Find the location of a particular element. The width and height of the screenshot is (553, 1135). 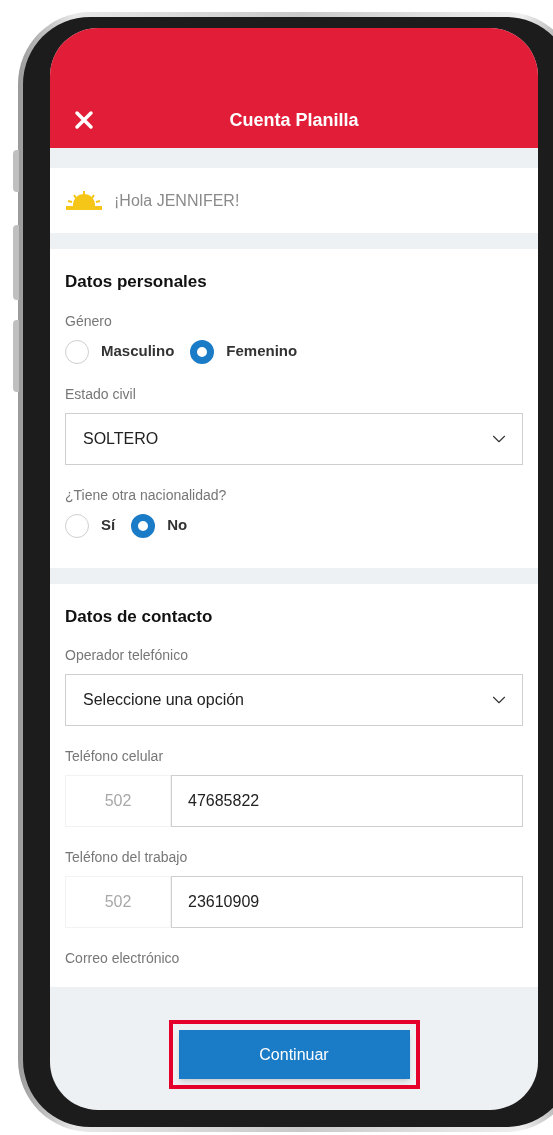

field-label: Operador telefónico is located at coordinates (127, 655).